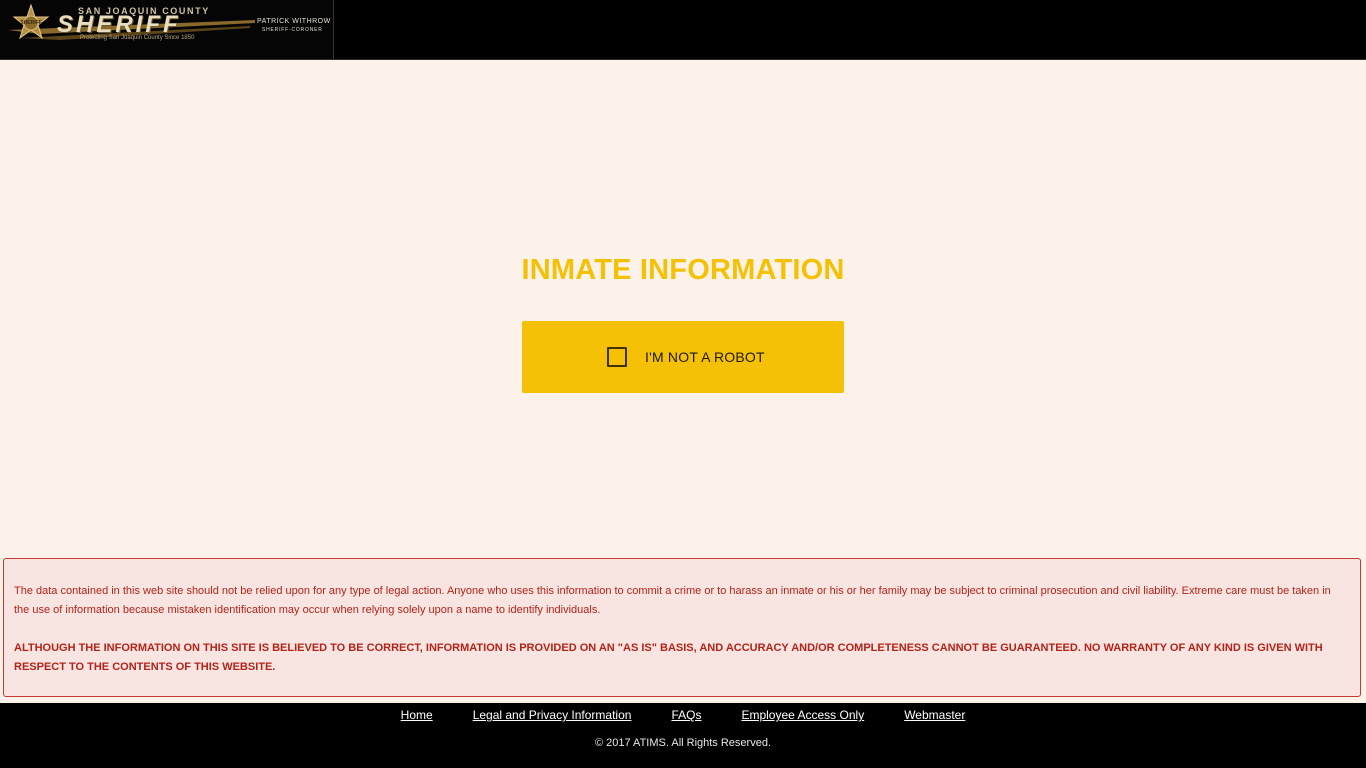 The width and height of the screenshot is (1366, 768). Describe the element at coordinates (802, 715) in the screenshot. I see `footer-link-employee: Employee Access Only` at that location.